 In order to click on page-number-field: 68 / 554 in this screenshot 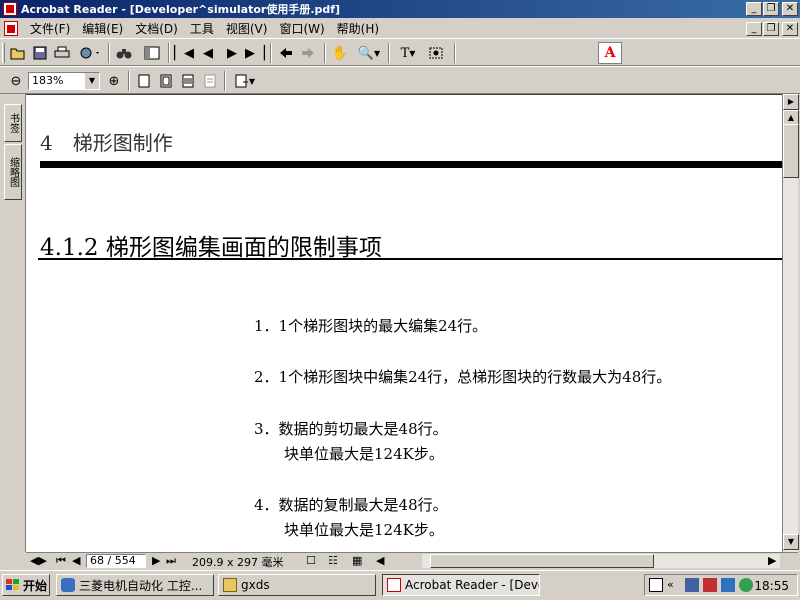, I will do `click(116, 561)`.